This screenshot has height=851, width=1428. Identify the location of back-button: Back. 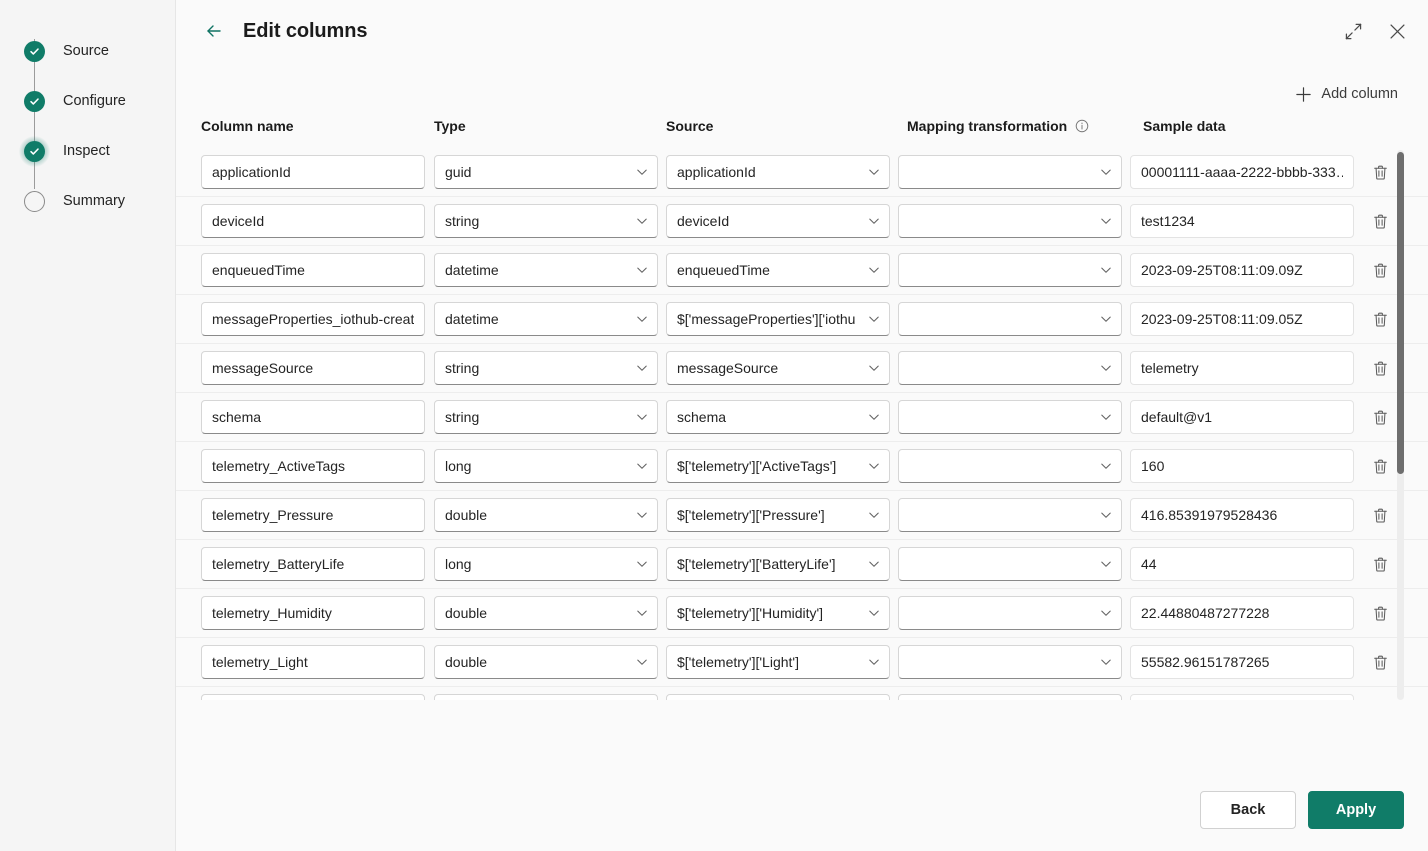
(1248, 809).